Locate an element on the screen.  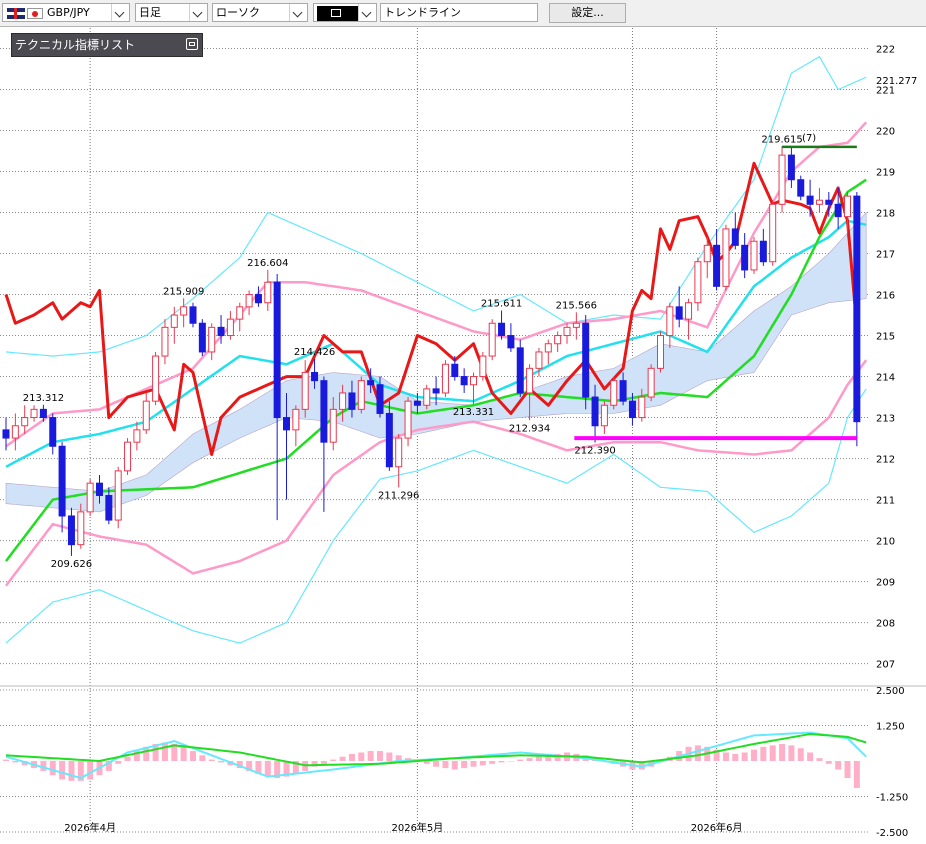
price-data-label: 212.390 is located at coordinates (594, 451).